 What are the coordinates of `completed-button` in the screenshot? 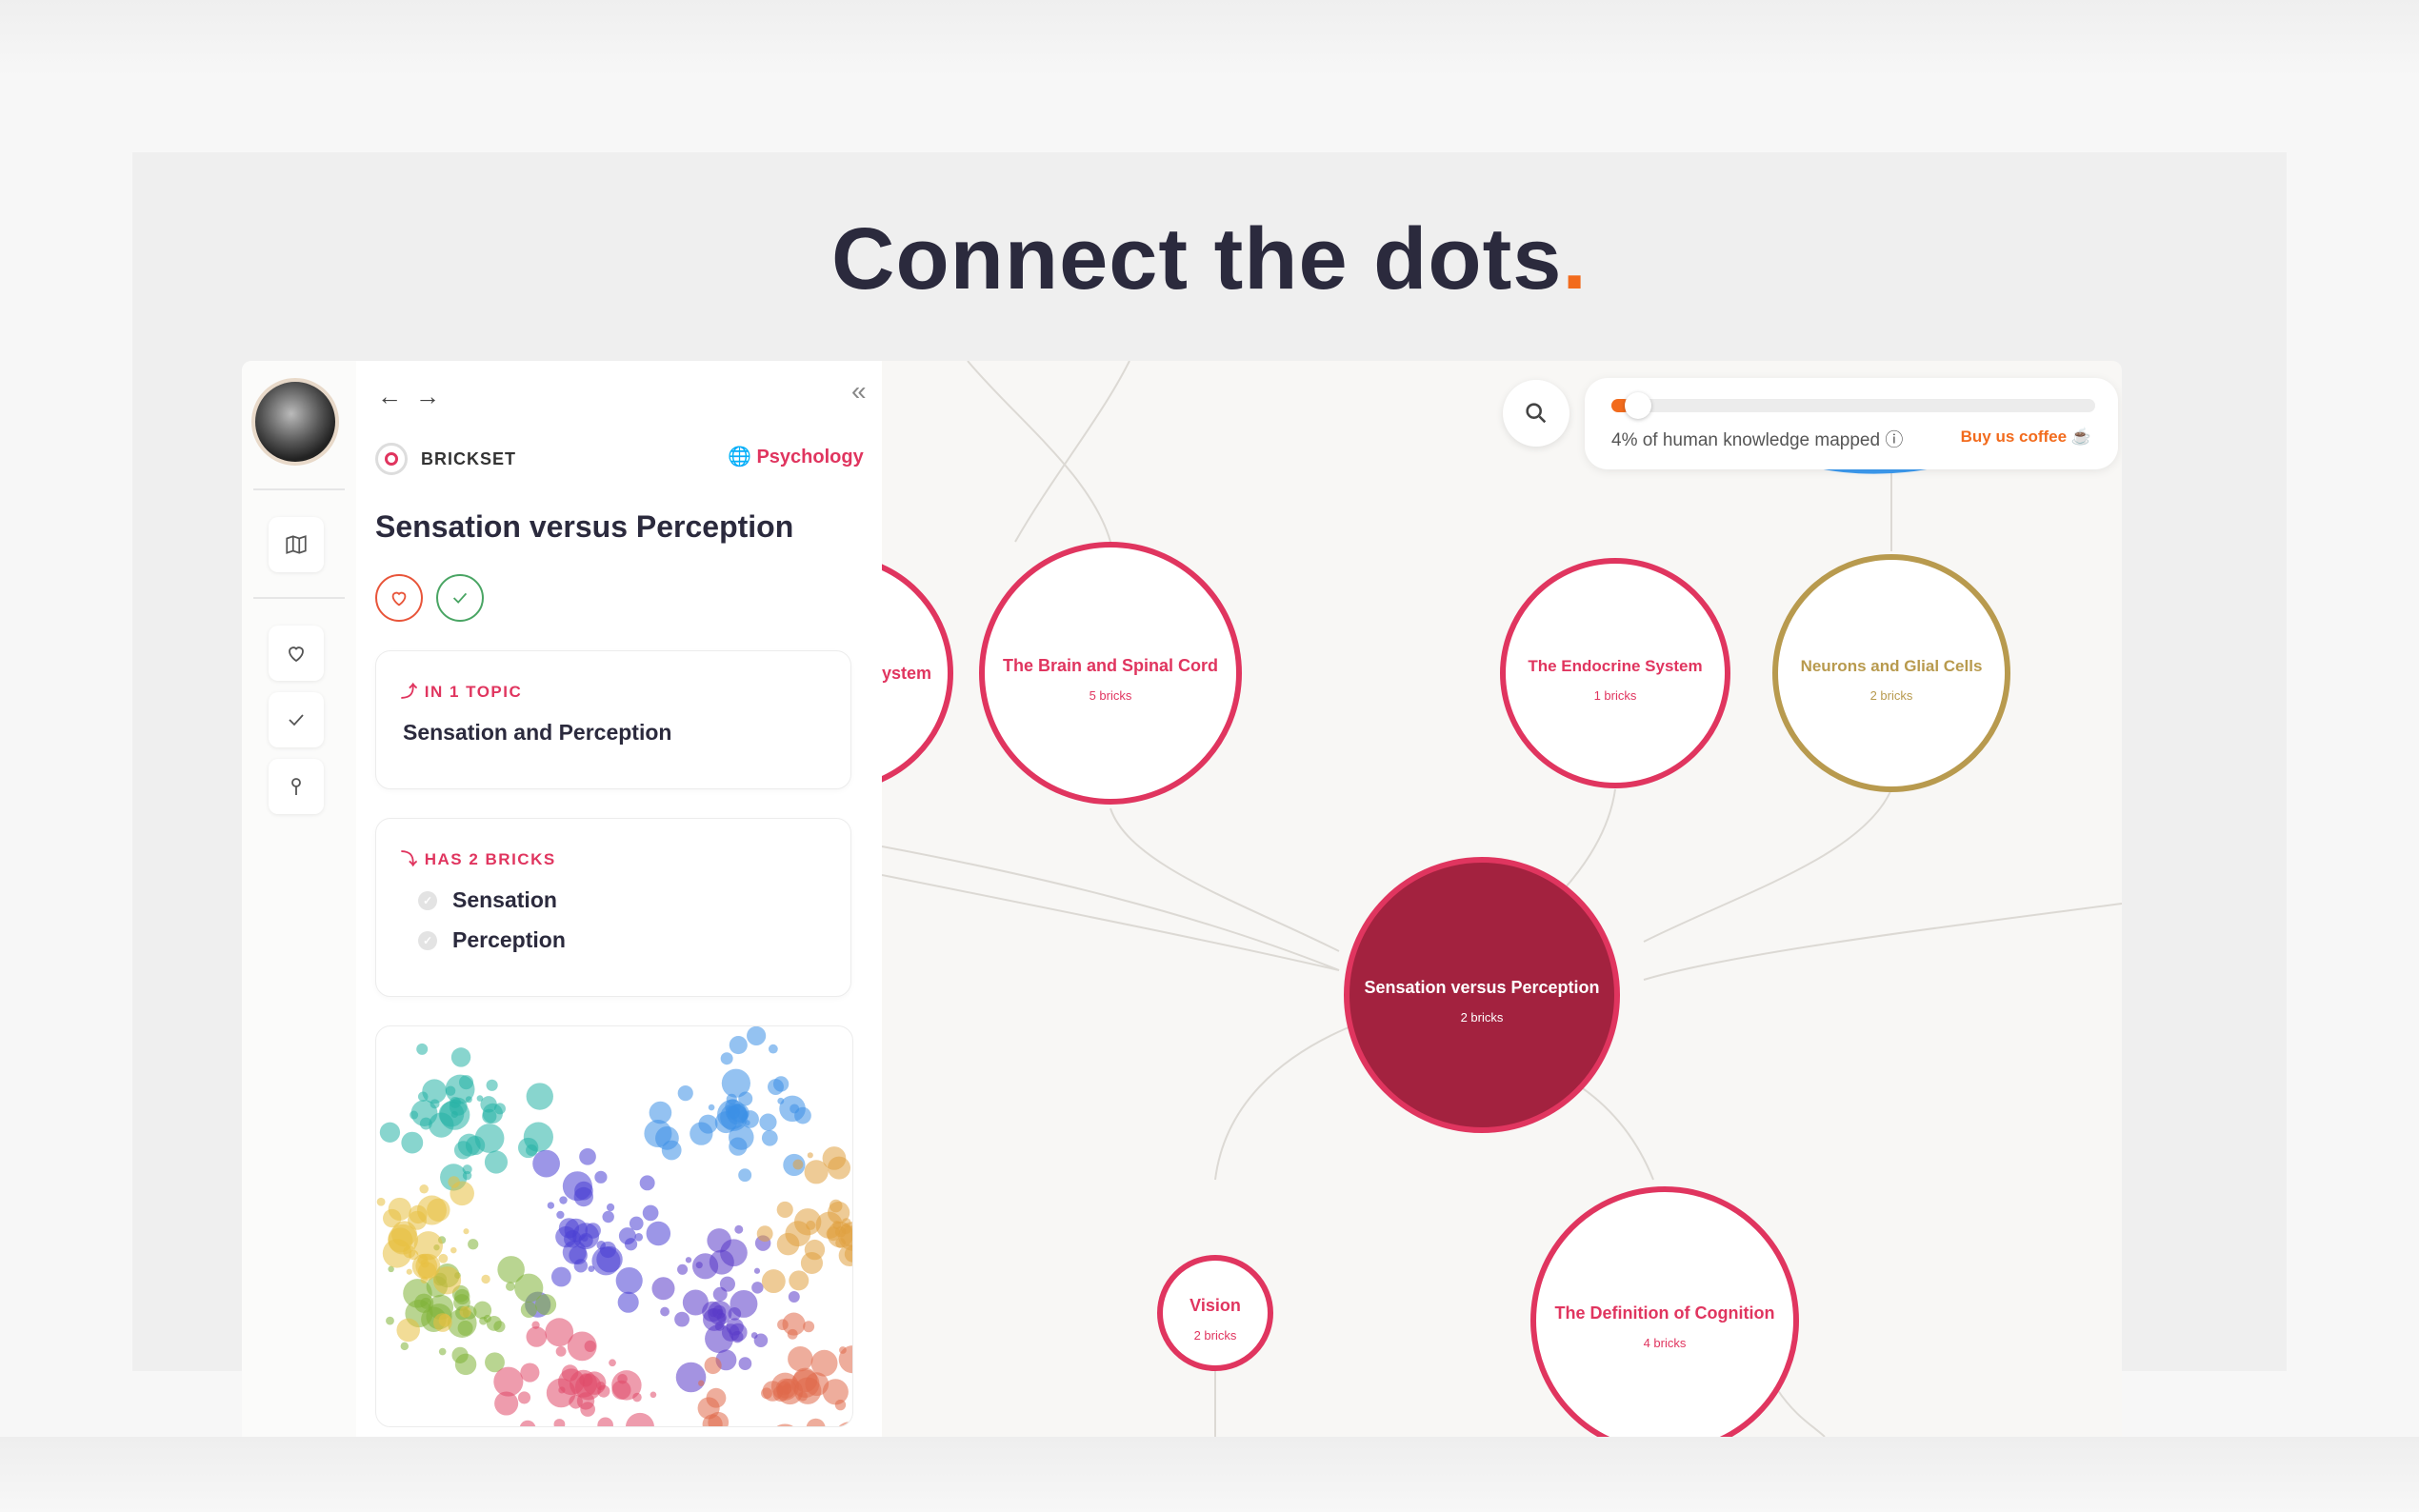 It's located at (296, 719).